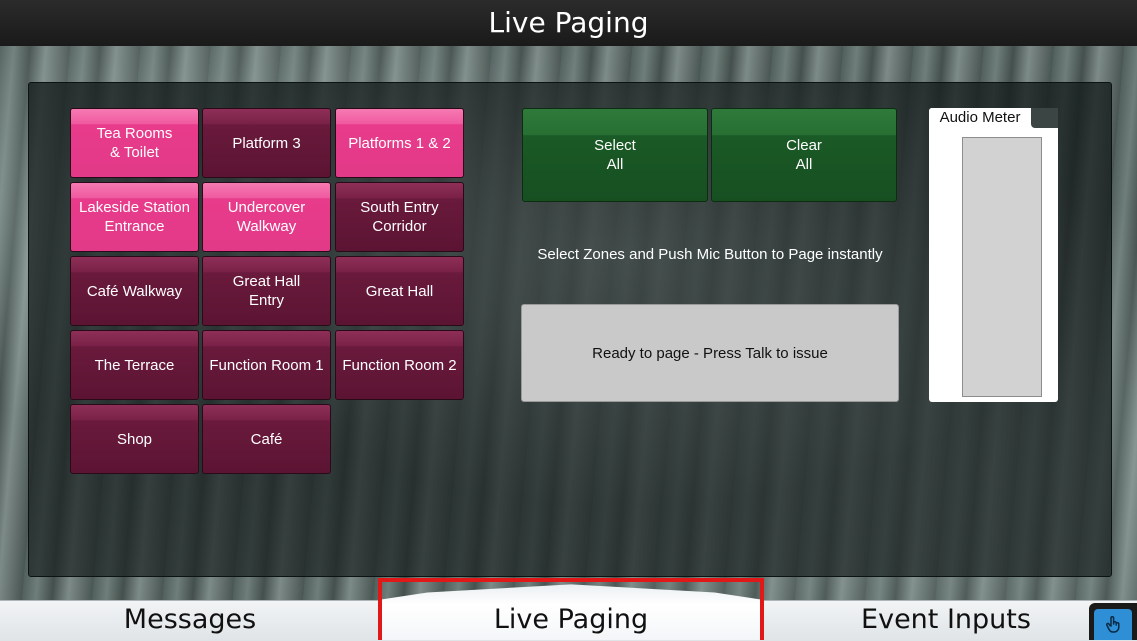  I want to click on zone-tea-rooms-toilet: Tea Rooms & Toilet, so click(134, 143).